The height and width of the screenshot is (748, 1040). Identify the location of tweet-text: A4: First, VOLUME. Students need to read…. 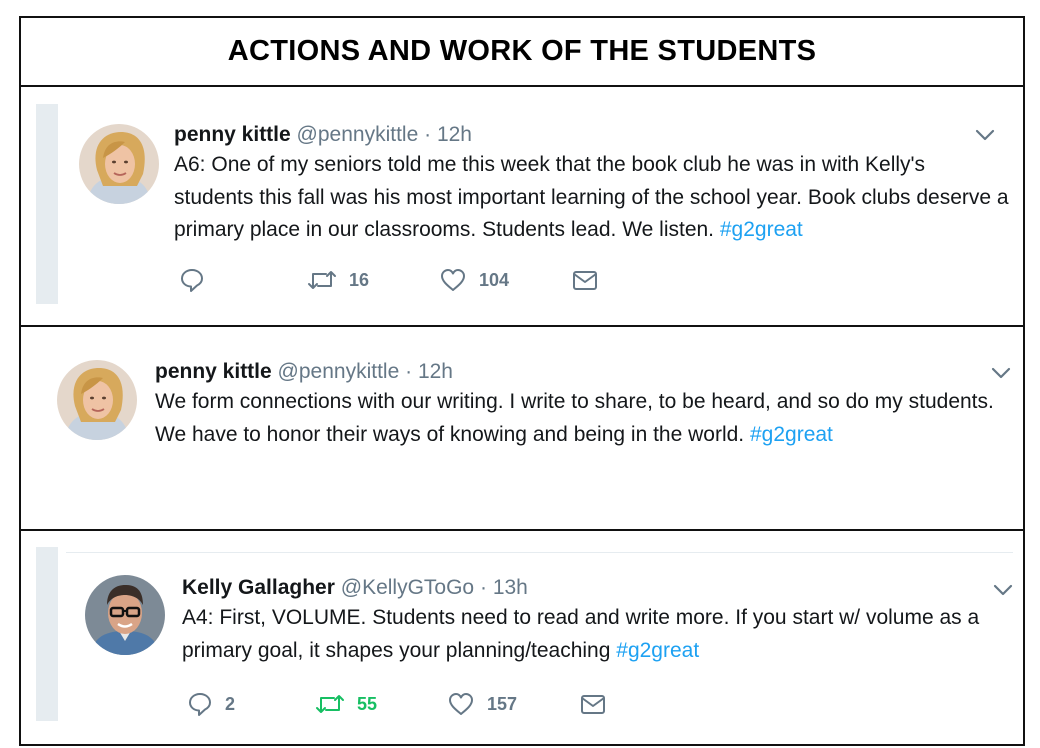
(602, 634).